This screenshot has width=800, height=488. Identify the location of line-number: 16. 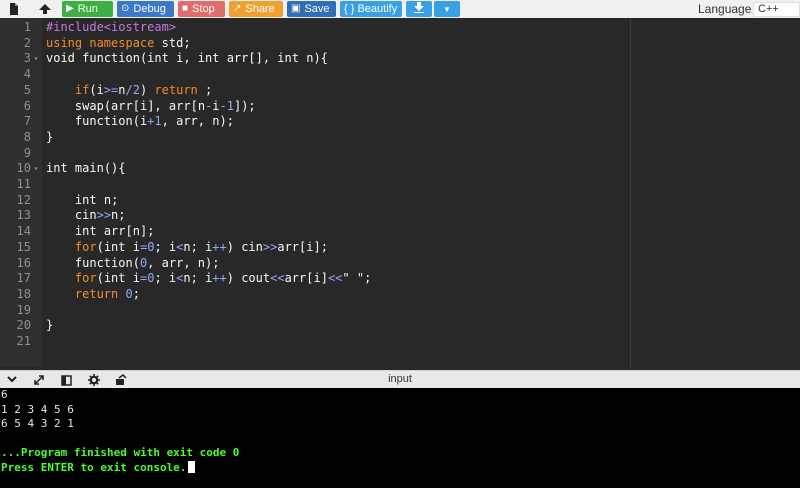
(23, 262).